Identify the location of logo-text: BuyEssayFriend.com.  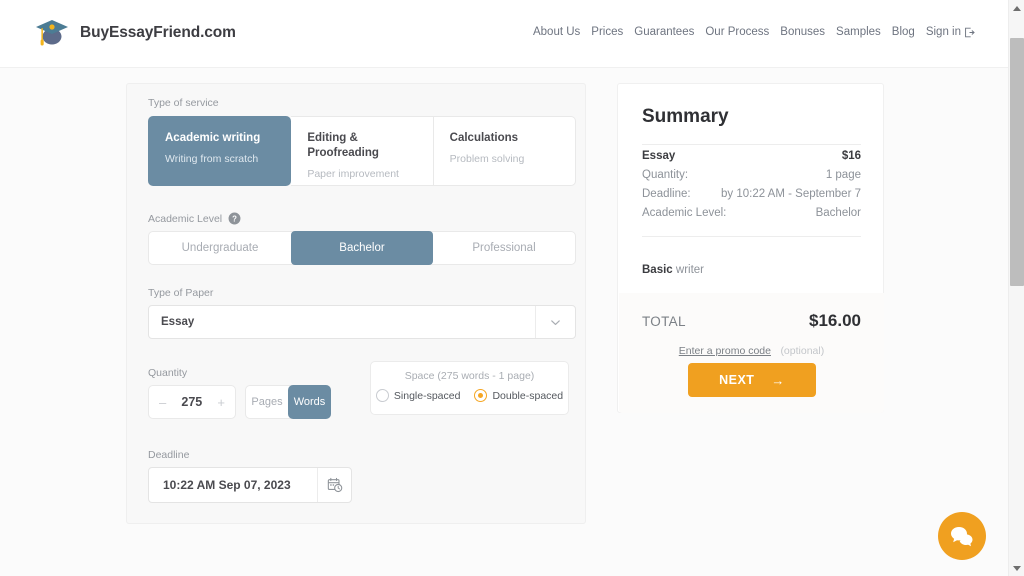
(158, 32).